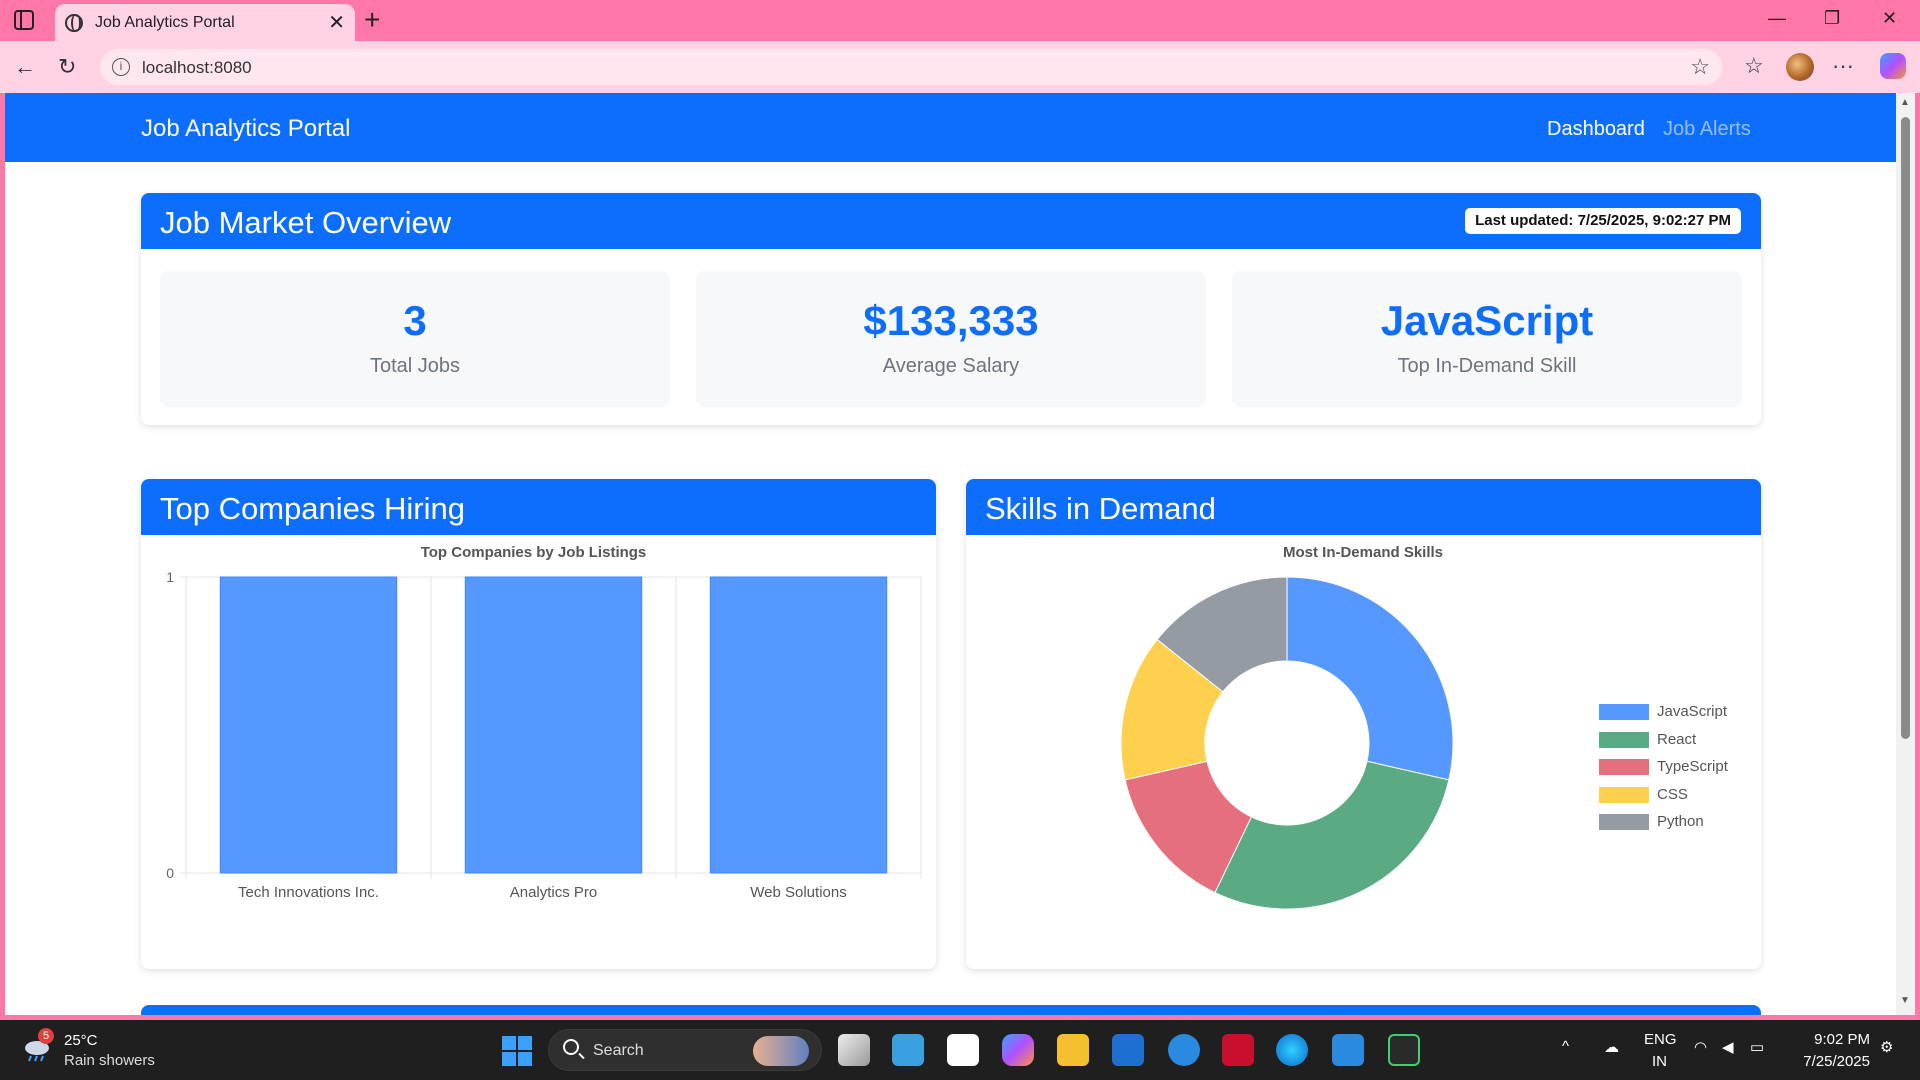  I want to click on app-brand: Job Analytics Portal, so click(245, 129).